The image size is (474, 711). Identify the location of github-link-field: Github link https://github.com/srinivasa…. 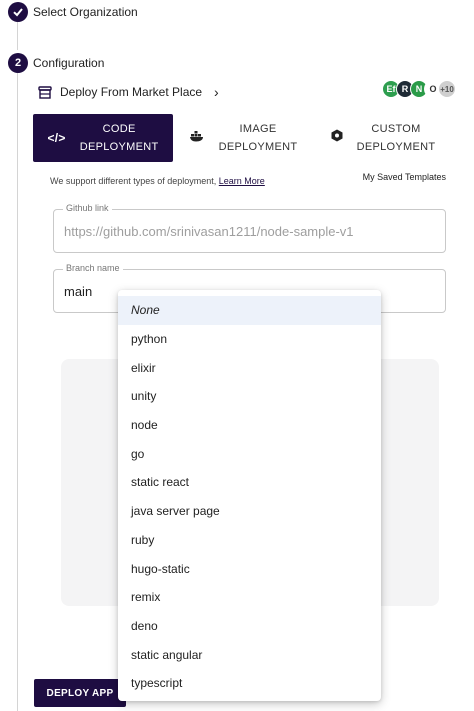
(249, 228).